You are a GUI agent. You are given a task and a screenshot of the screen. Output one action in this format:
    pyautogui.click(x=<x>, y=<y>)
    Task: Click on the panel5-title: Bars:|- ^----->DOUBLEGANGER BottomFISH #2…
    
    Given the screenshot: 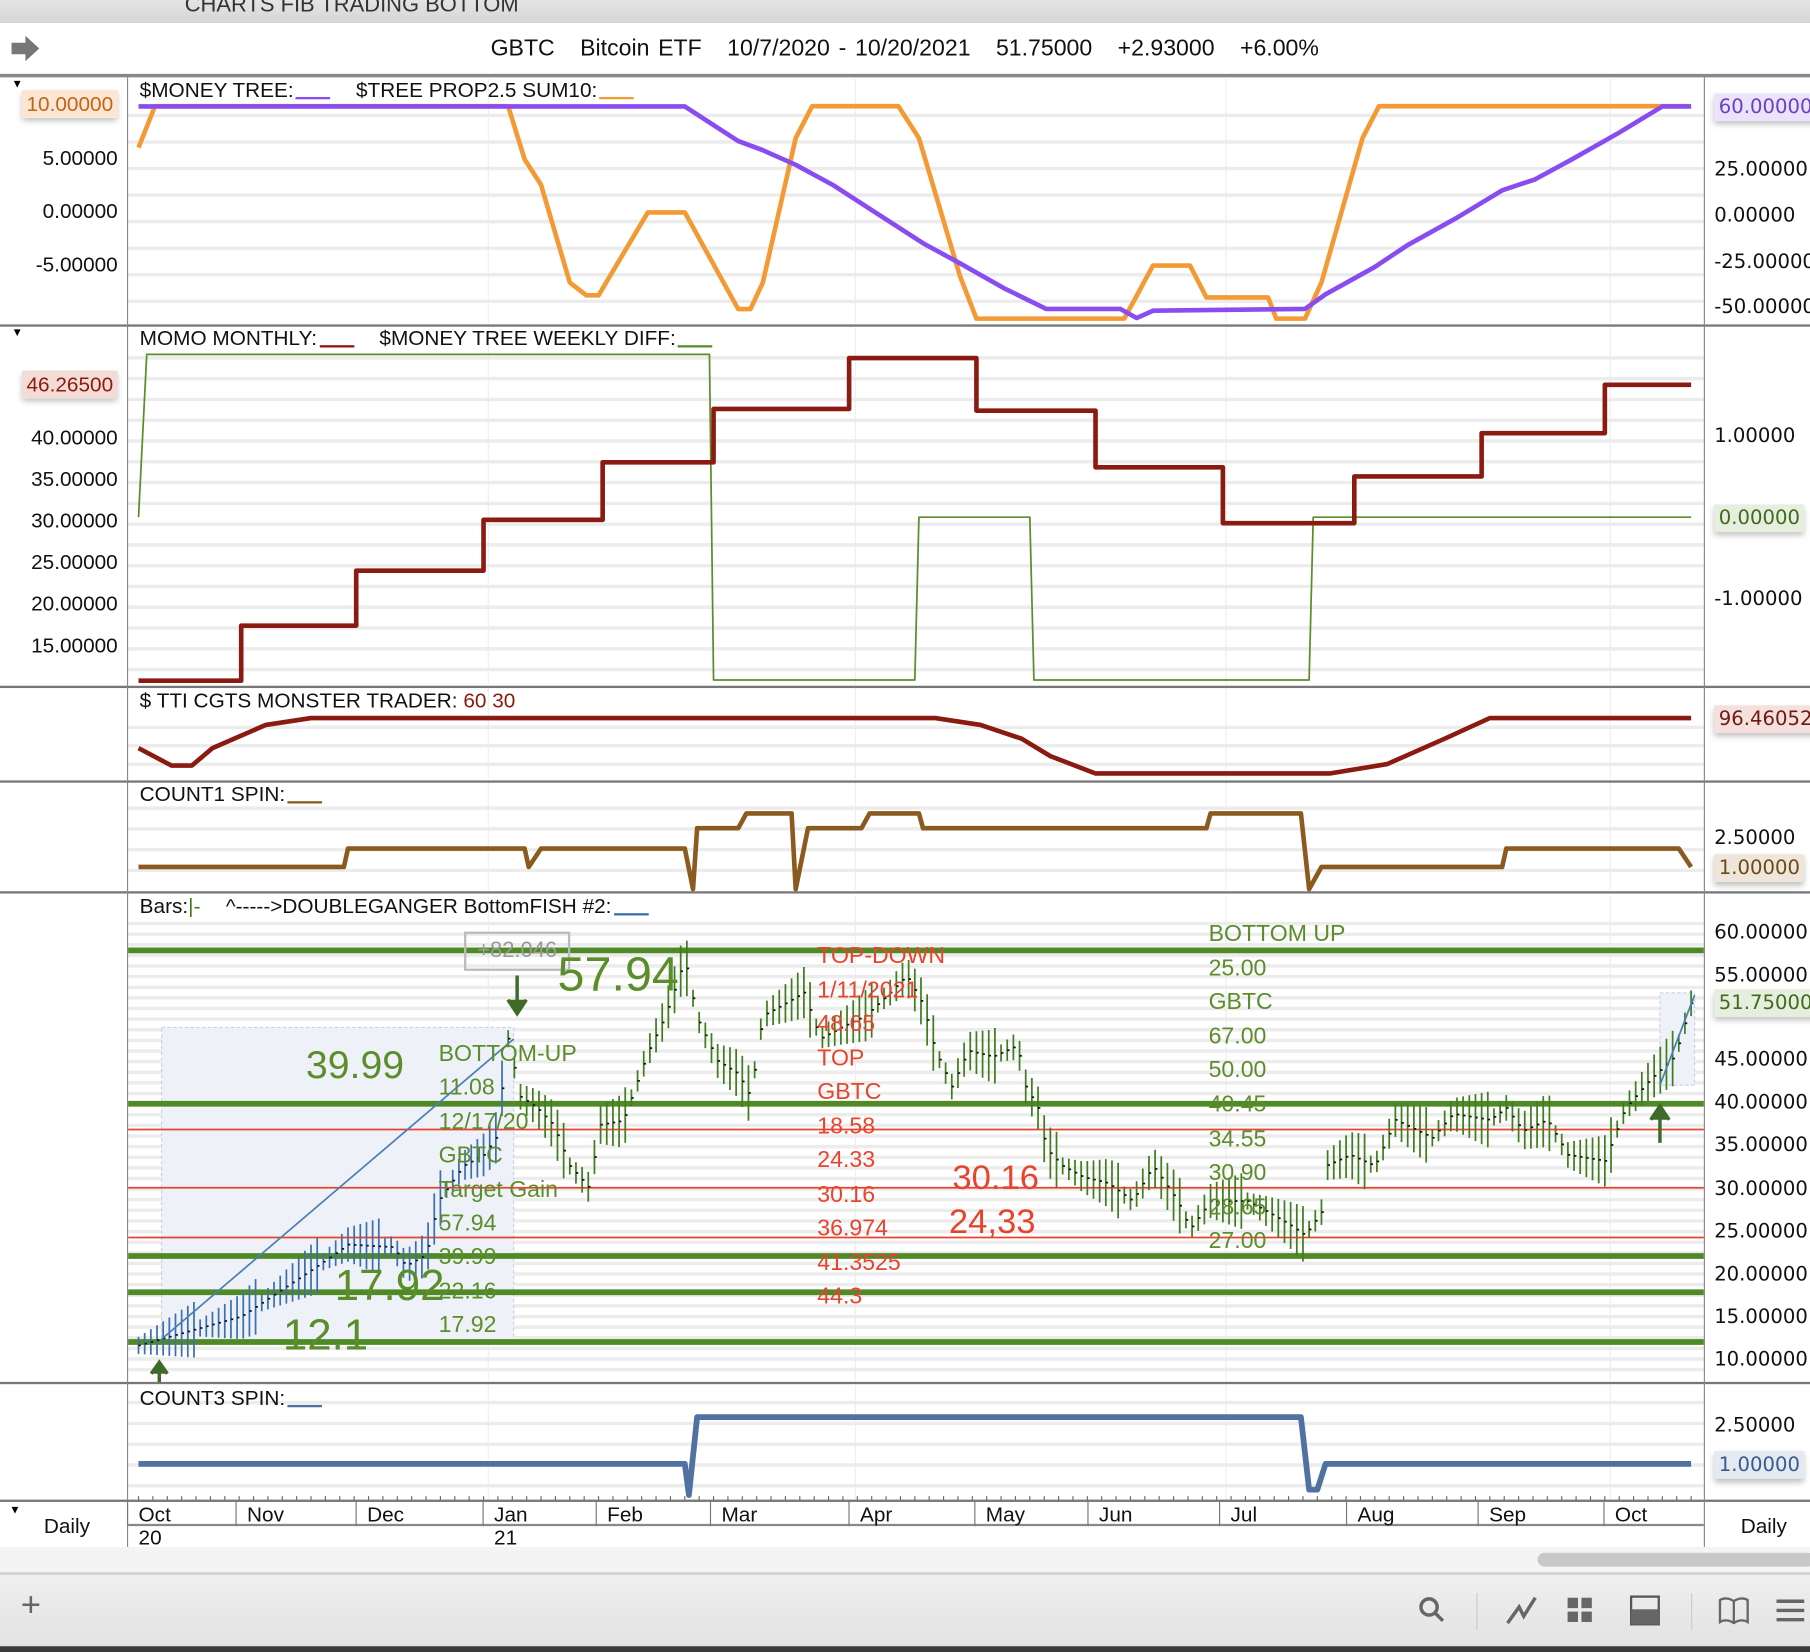 What is the action you would take?
    pyautogui.click(x=394, y=907)
    